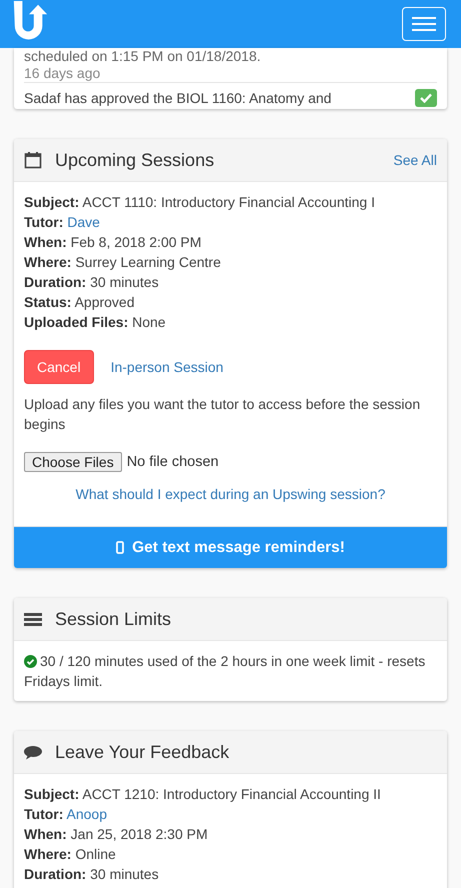  I want to click on detail-line: Uploaded Files: None, so click(95, 322).